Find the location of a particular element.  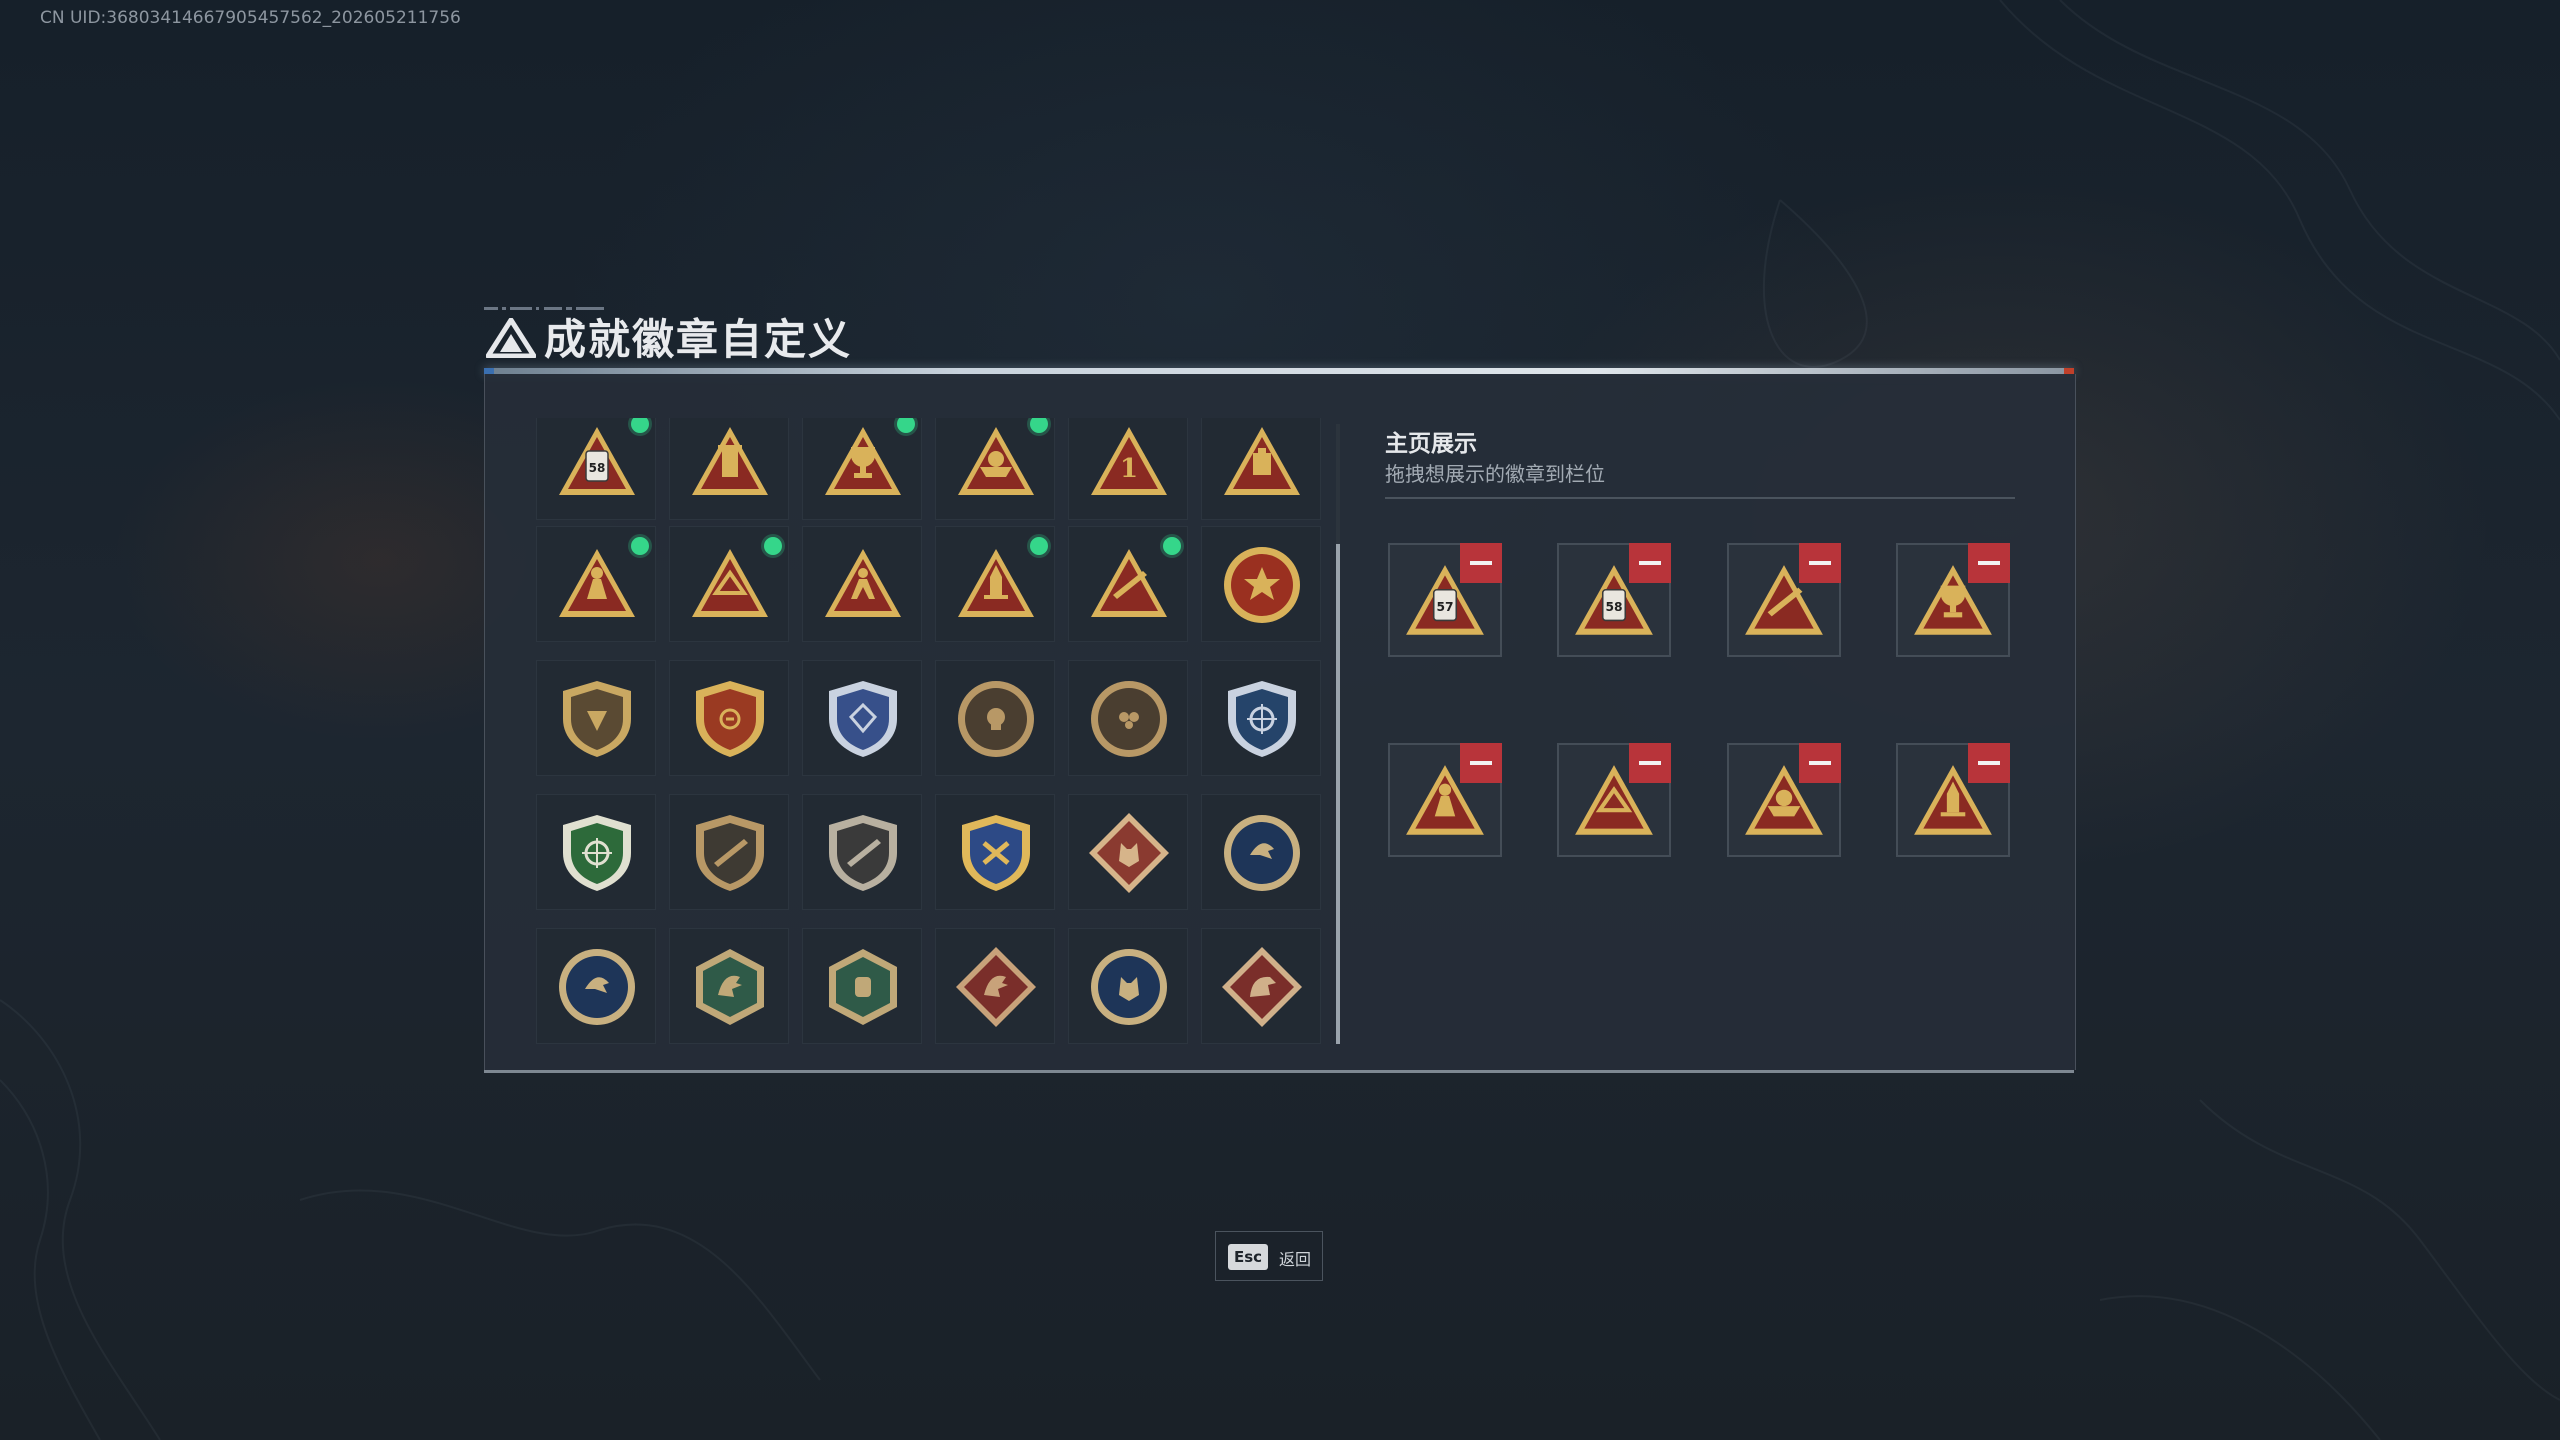

badge-dragon-green-hex-icon is located at coordinates (730, 987).